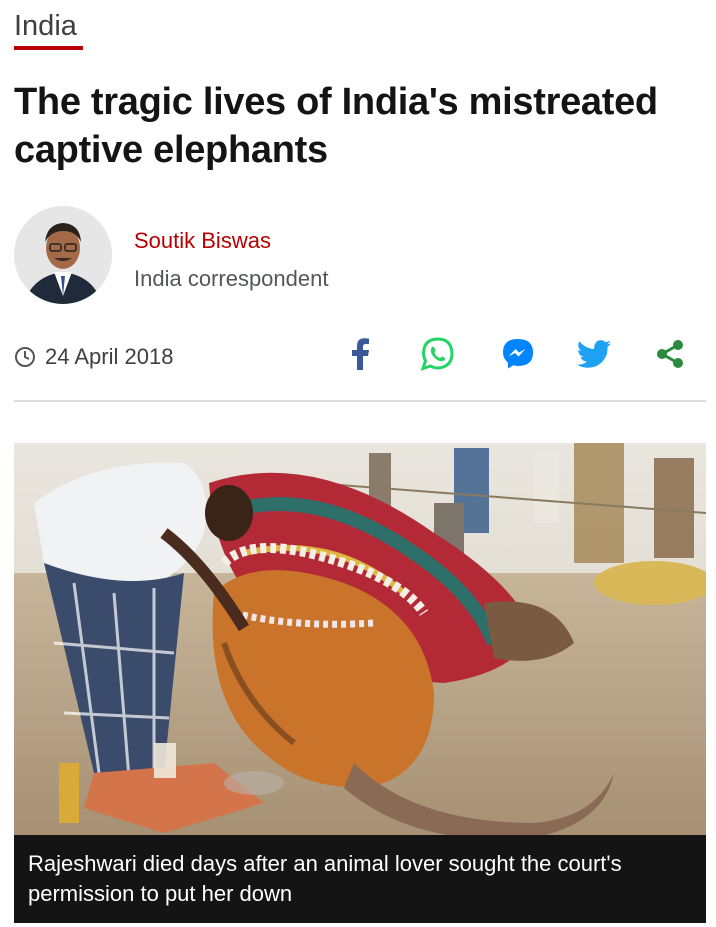  I want to click on share-tools, so click(358, 356).